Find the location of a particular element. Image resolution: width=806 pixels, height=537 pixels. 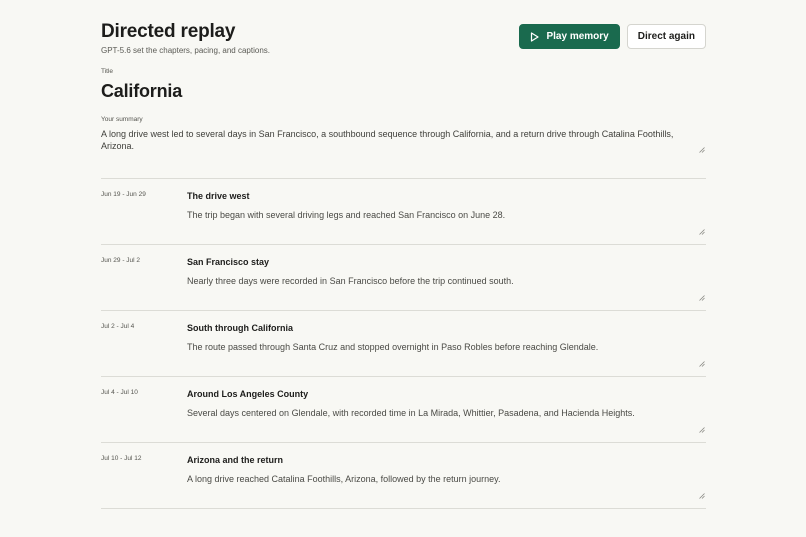

play-memory-label: Play memory is located at coordinates (577, 36).